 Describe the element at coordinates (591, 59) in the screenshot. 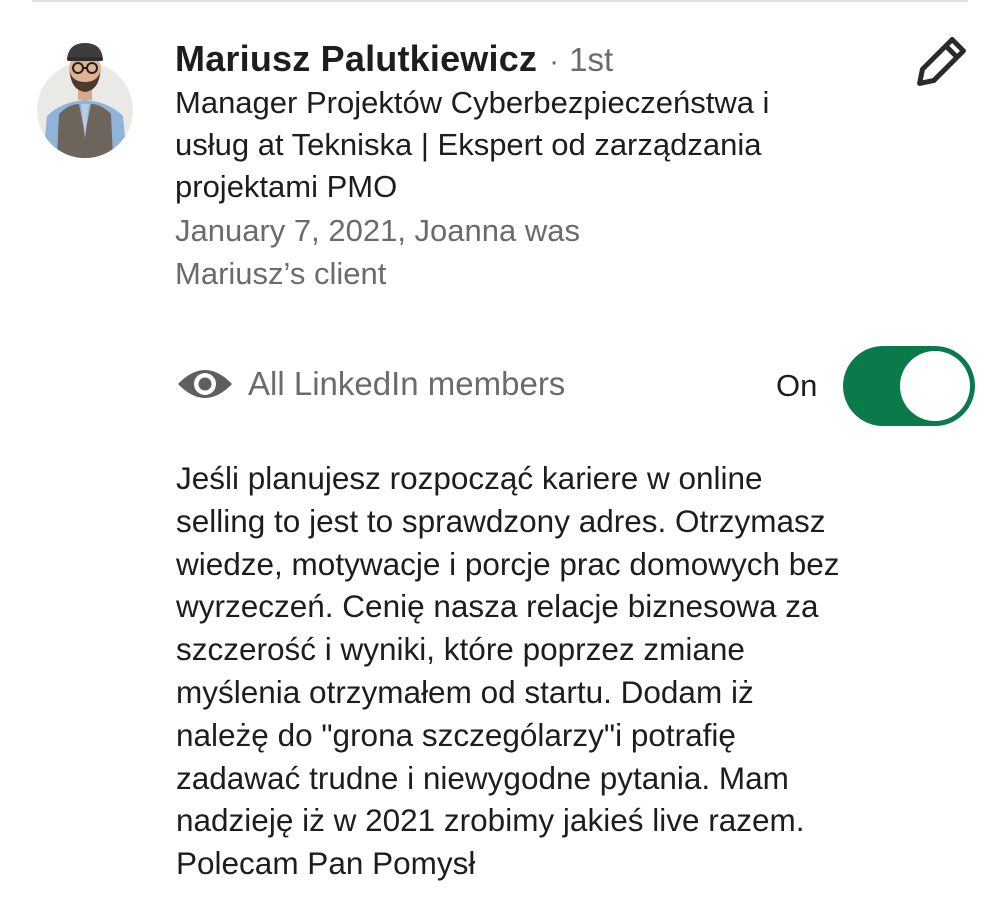

I see `connection-degree: 1st` at that location.